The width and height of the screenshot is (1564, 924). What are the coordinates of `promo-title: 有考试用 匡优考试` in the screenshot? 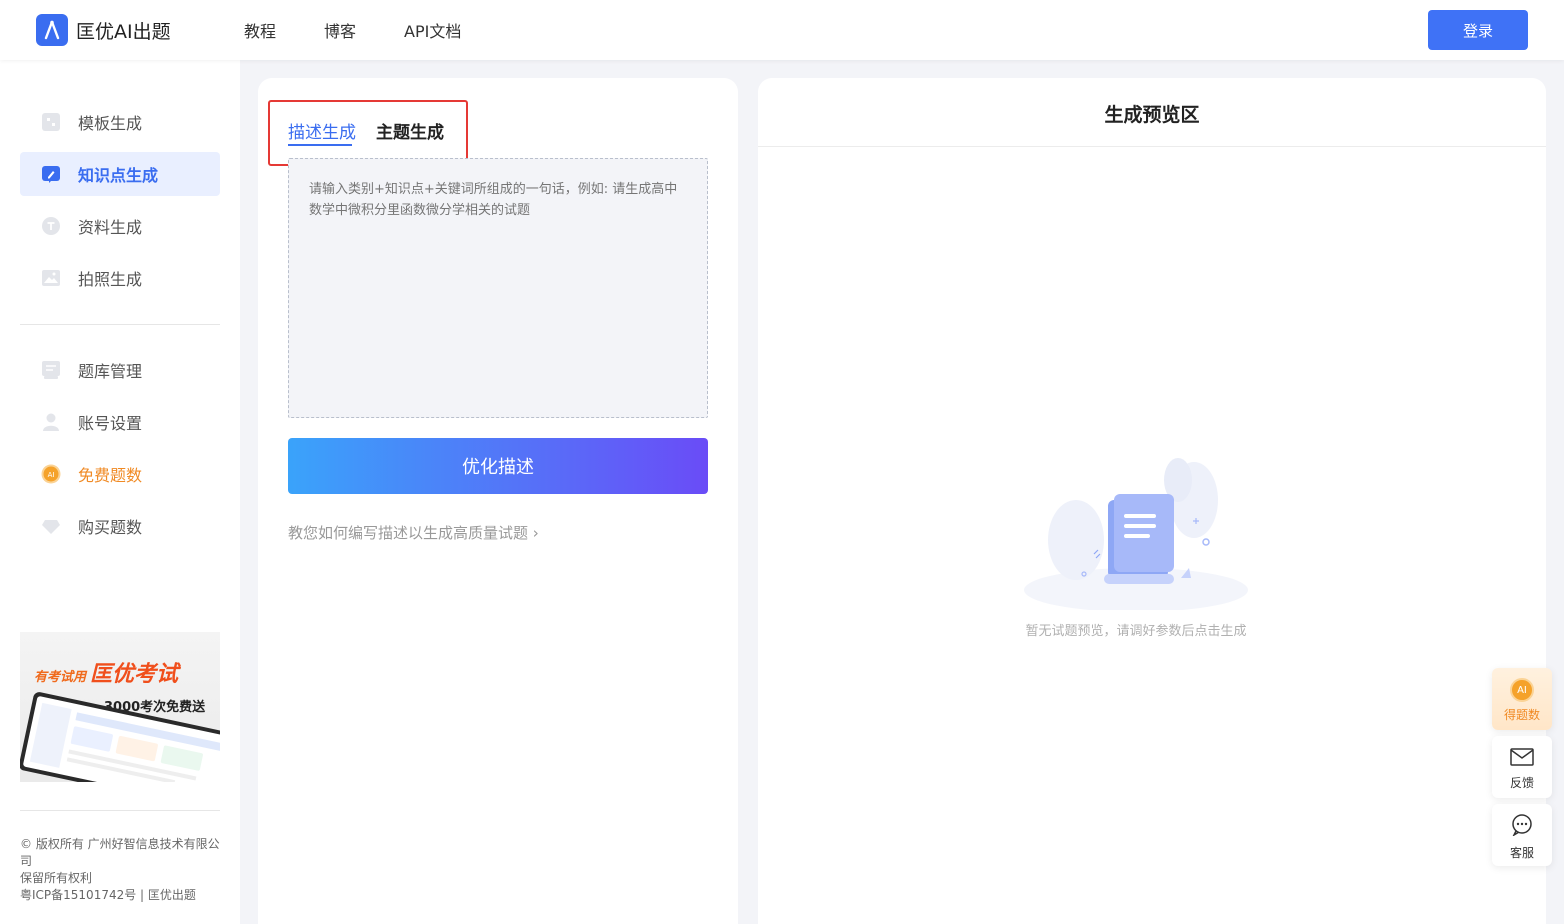 It's located at (106, 672).